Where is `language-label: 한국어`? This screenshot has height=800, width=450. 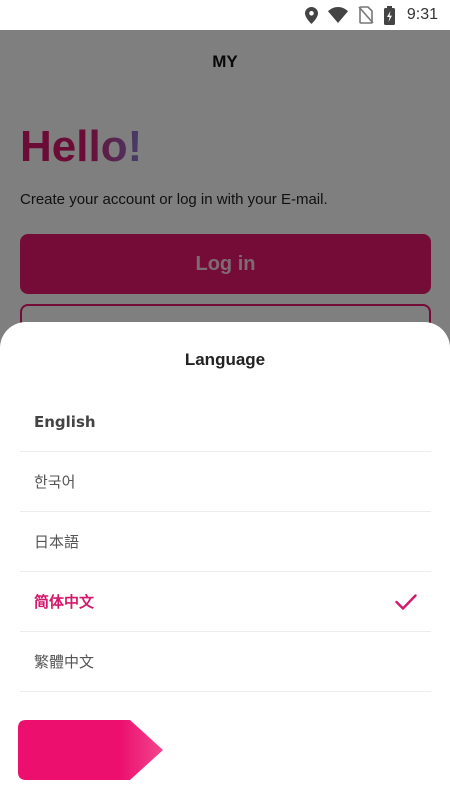 language-label: 한국어 is located at coordinates (55, 482).